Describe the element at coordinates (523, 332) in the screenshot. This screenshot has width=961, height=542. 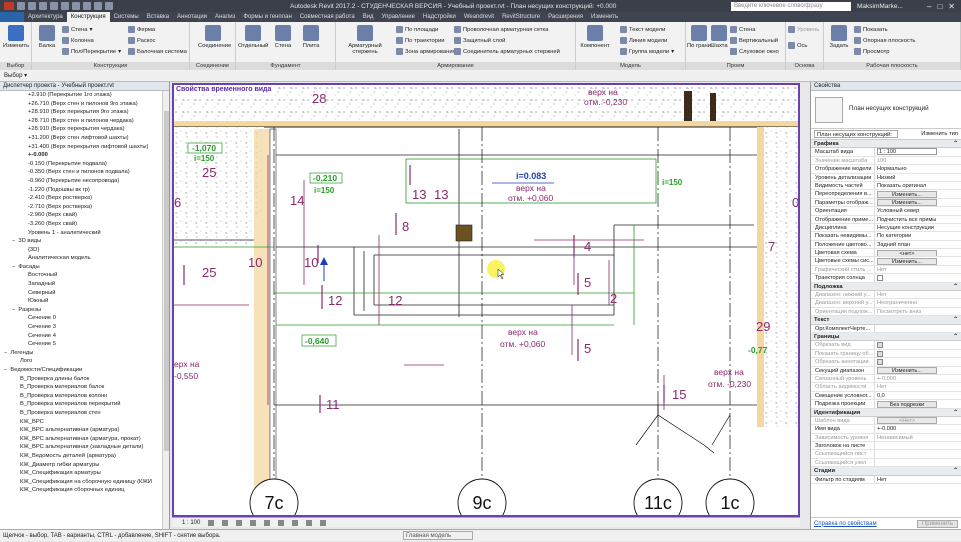
I see `note-top2: верх на` at that location.